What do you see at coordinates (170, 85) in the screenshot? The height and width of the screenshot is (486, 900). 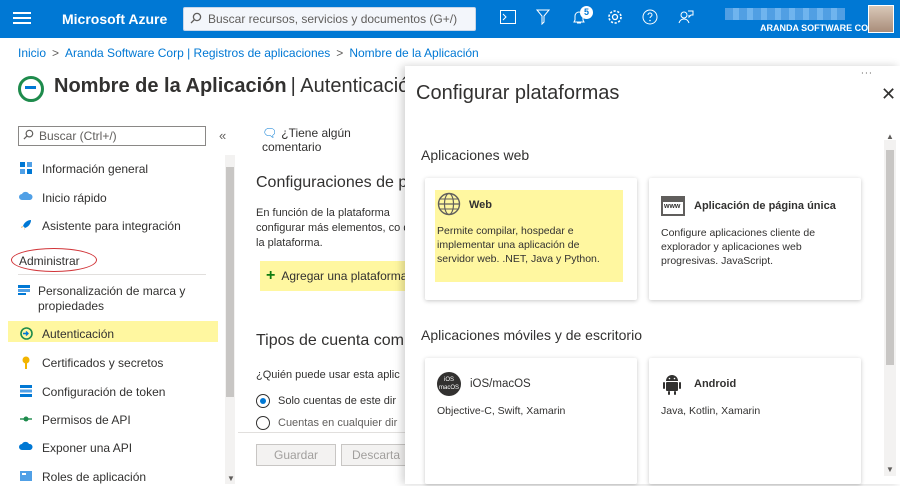 I see `page-title-main: Nombre de la Aplicación` at bounding box center [170, 85].